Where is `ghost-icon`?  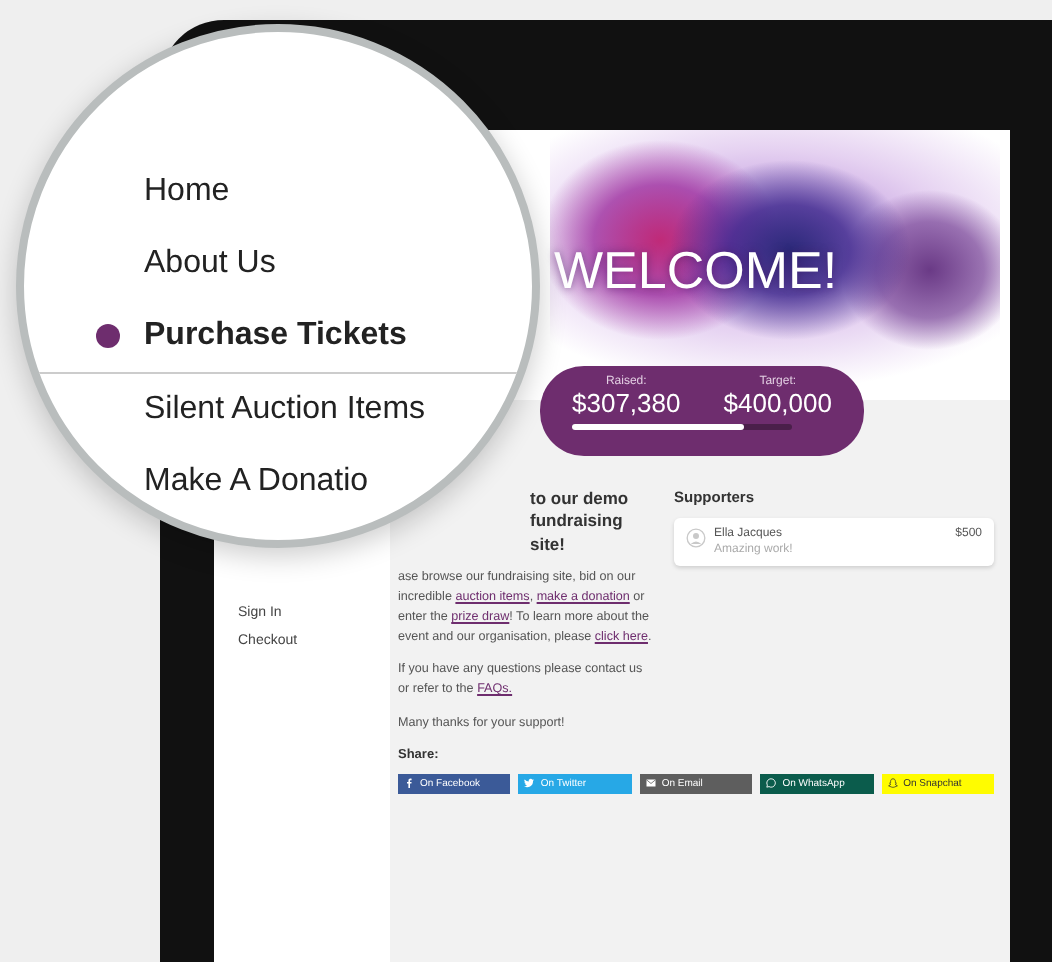 ghost-icon is located at coordinates (892, 783).